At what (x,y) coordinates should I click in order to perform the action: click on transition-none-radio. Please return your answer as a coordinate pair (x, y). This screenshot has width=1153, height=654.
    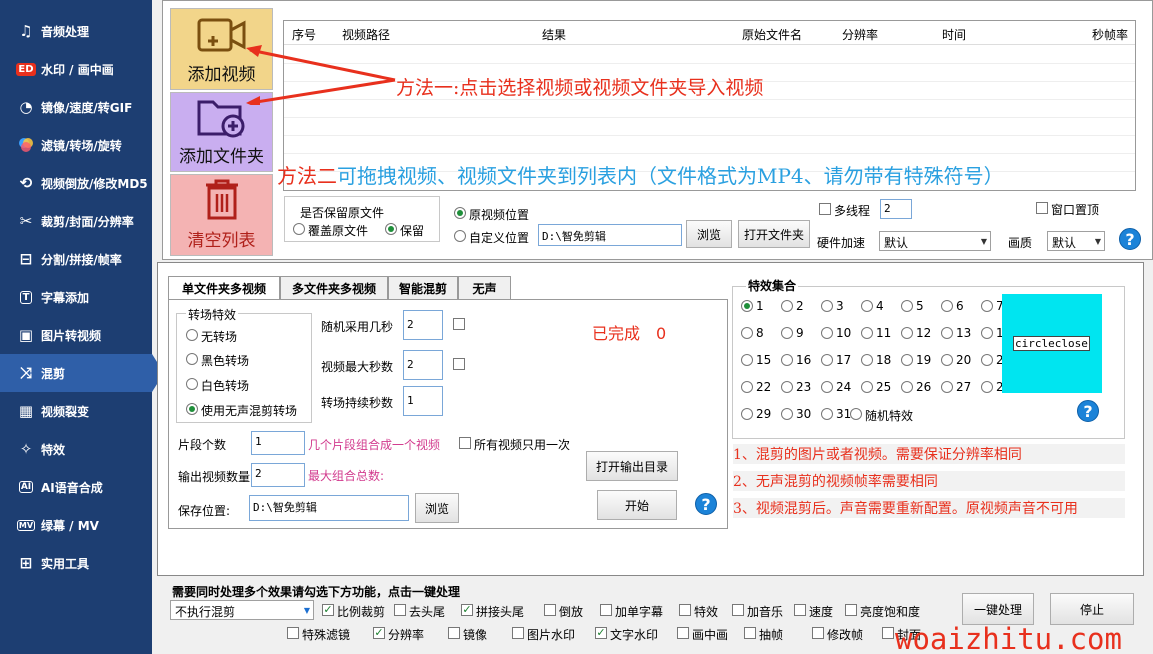
    Looking at the image, I should click on (192, 335).